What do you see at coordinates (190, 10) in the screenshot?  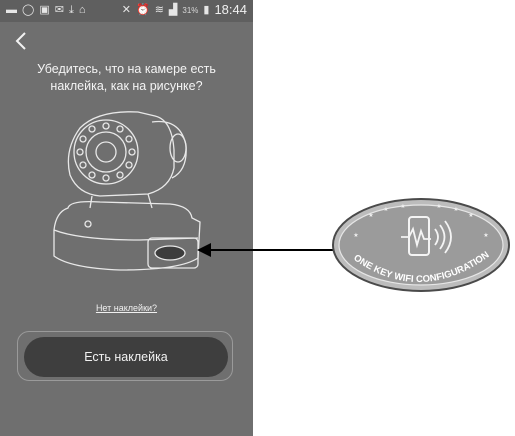 I see `battery-percent: 31%` at bounding box center [190, 10].